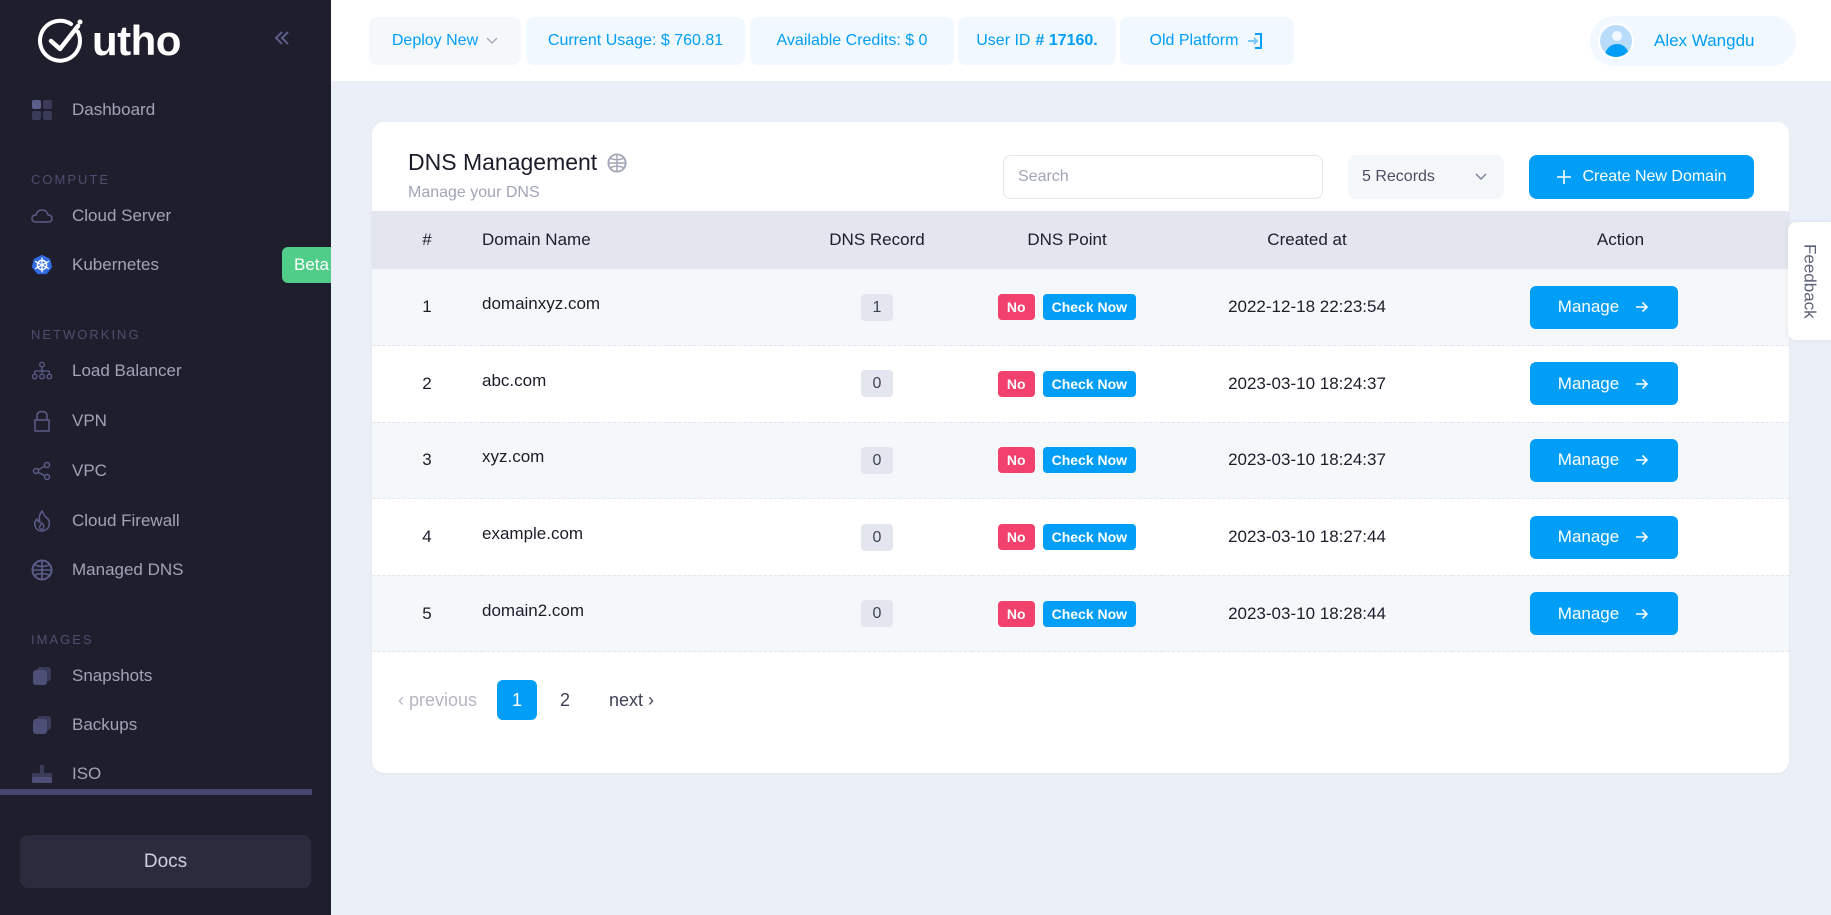 Image resolution: width=1831 pixels, height=915 pixels. I want to click on deploy-new-dropdown: Deploy New, so click(445, 41).